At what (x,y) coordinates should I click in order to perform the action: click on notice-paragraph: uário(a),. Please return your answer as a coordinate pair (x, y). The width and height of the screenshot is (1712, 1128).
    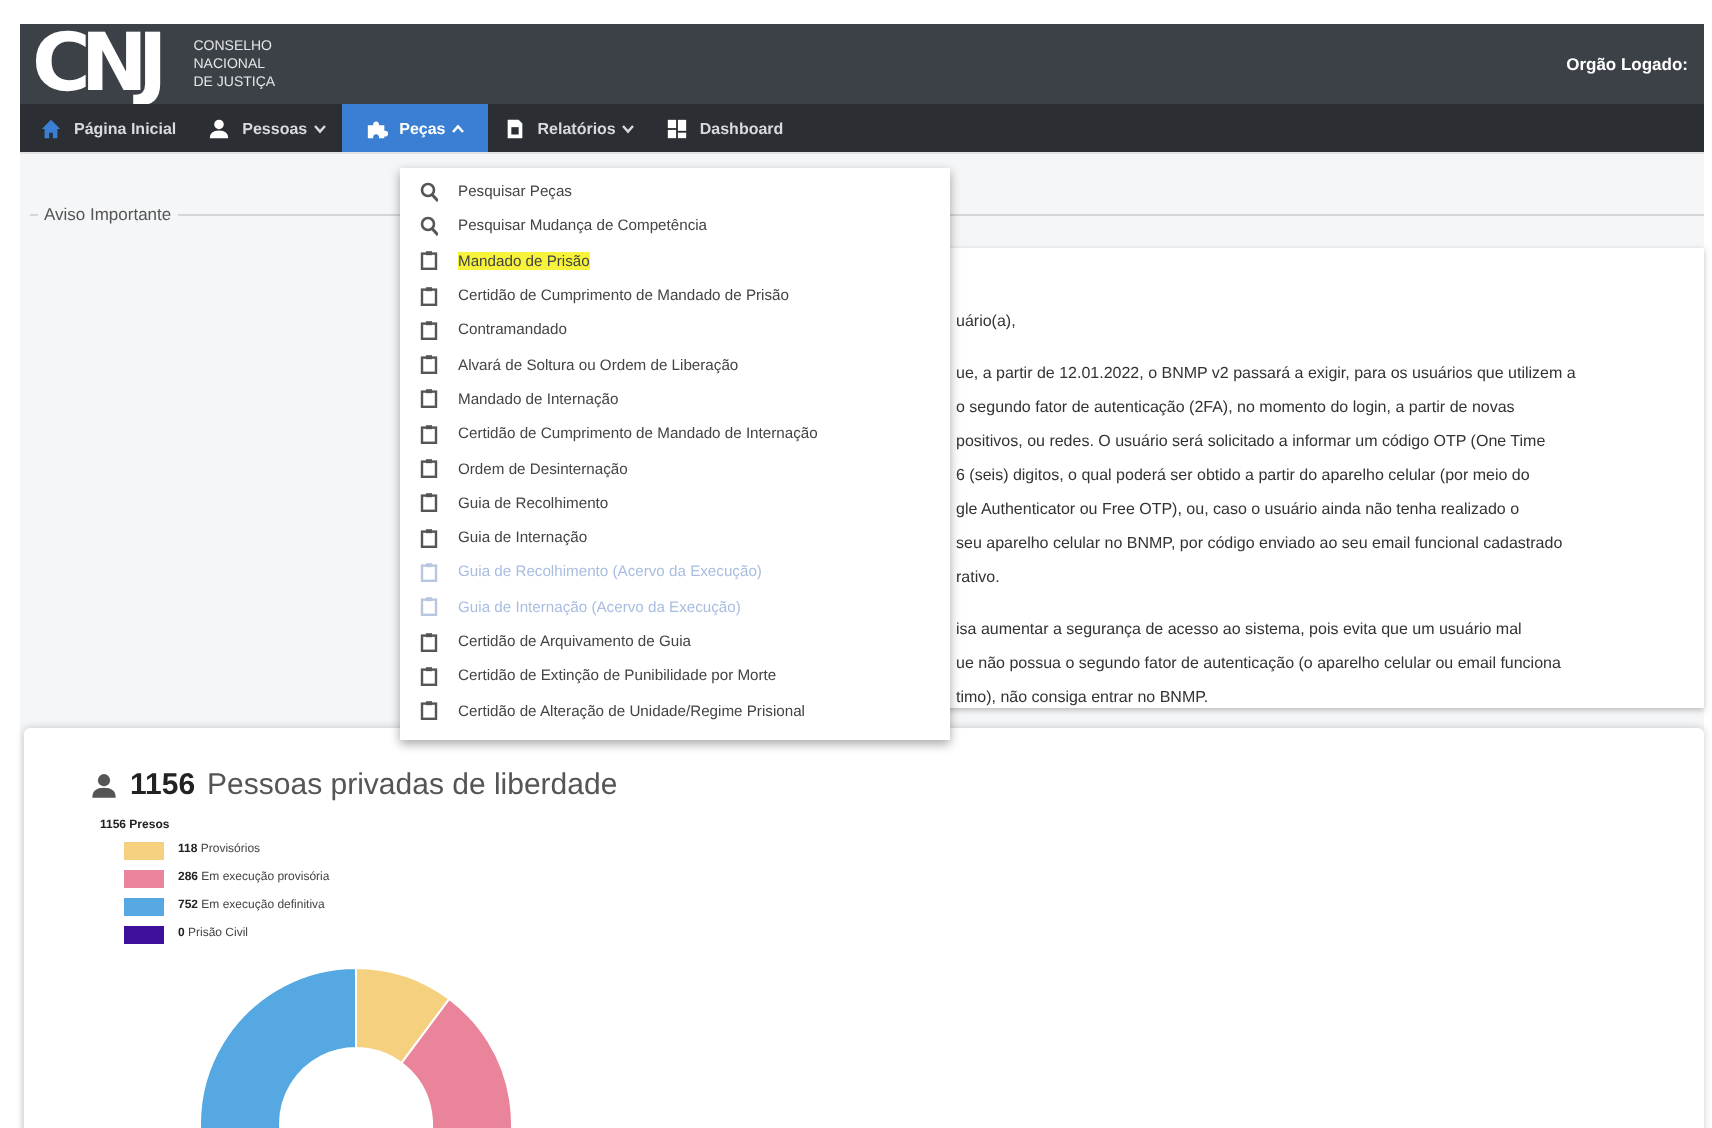
    Looking at the image, I should click on (987, 322).